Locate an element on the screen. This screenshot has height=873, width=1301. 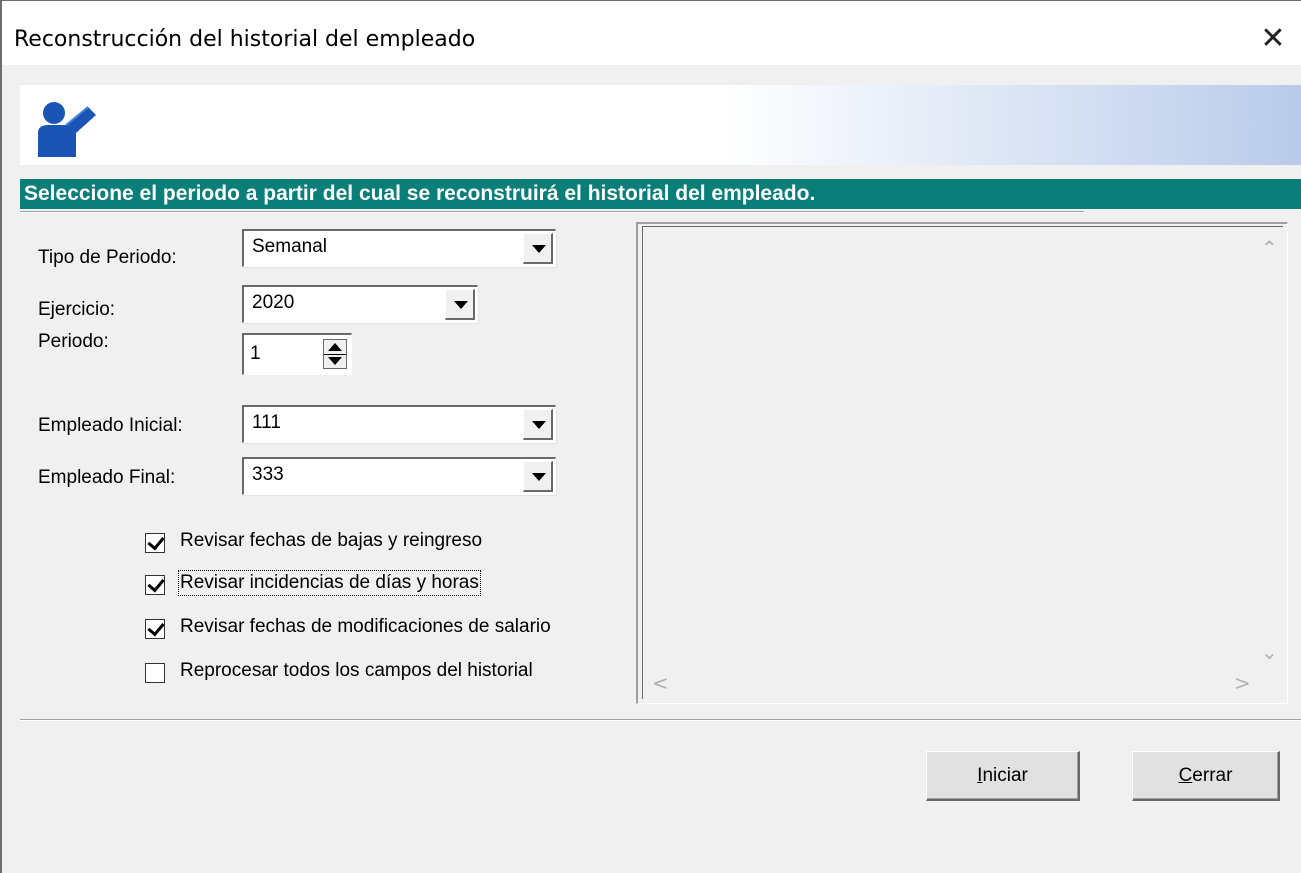
scroll-right-icon: > is located at coordinates (1242, 683).